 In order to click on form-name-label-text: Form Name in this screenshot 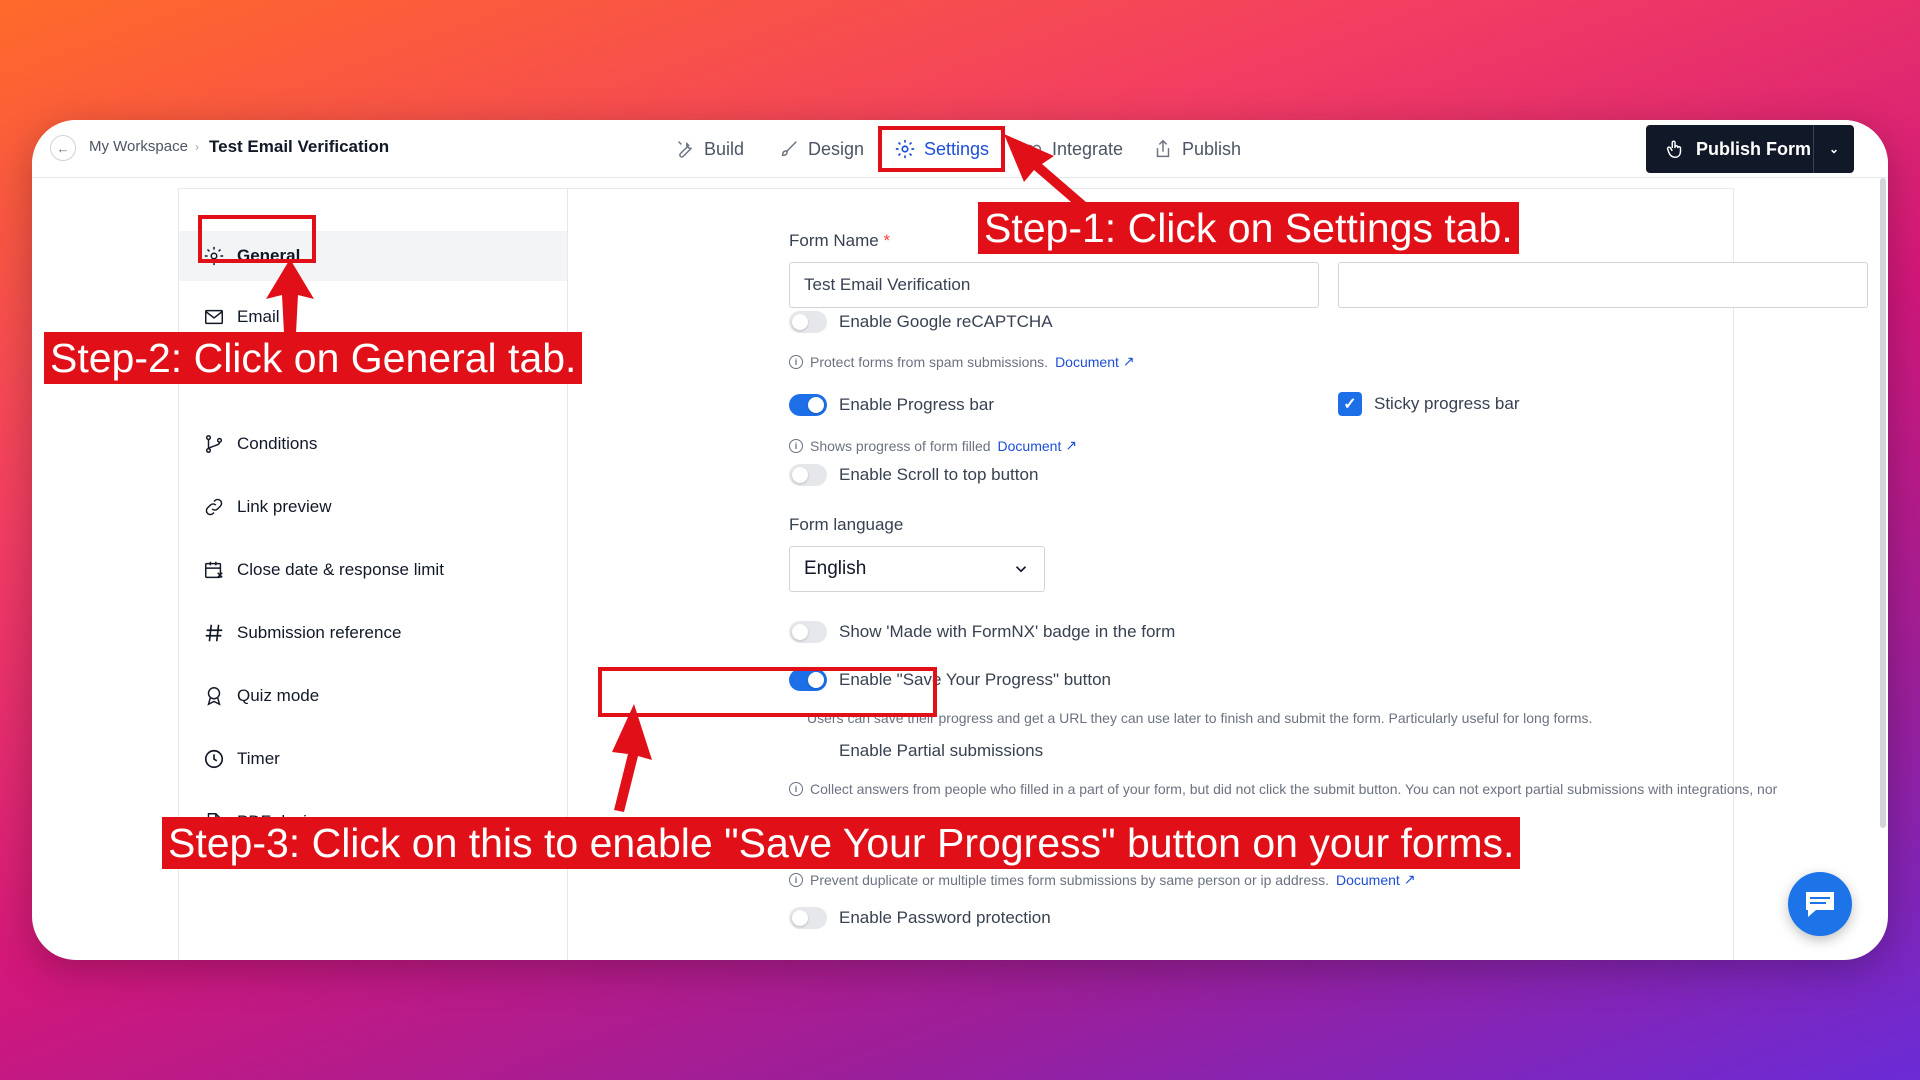, I will do `click(834, 240)`.